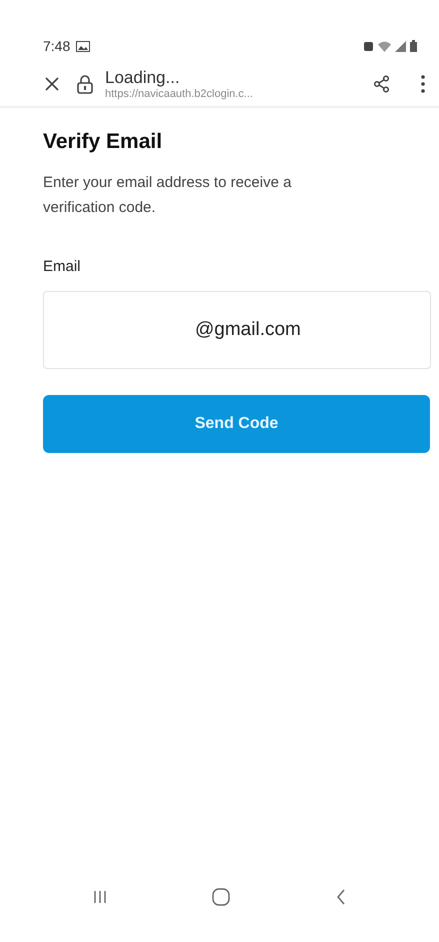 The image size is (439, 942). I want to click on recent-apps-icon, so click(99, 897).